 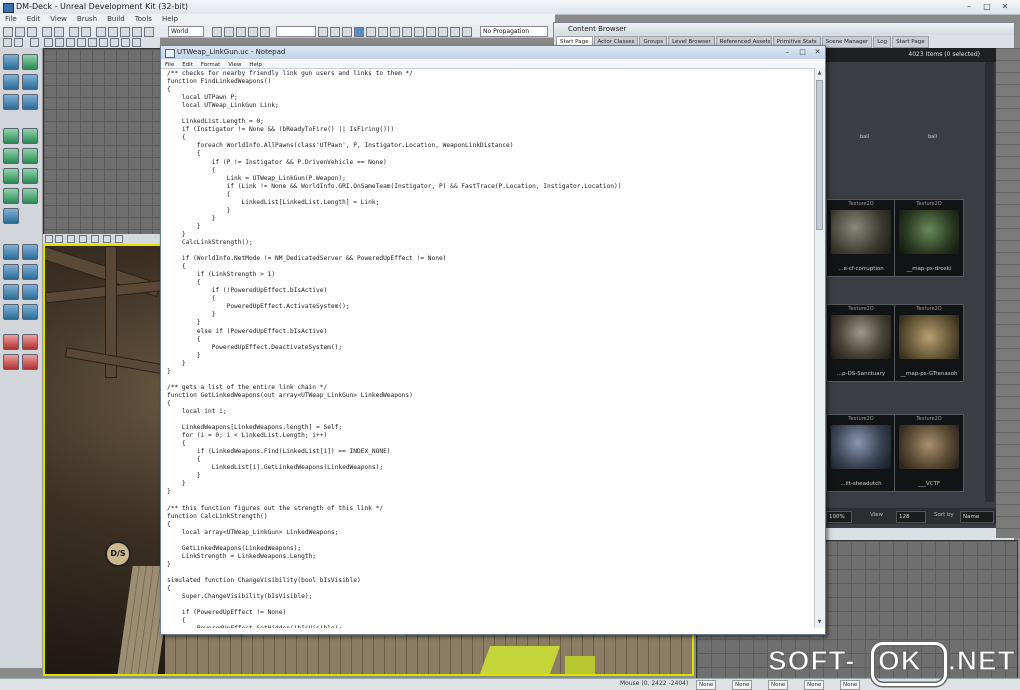 I want to click on snap-icon, so click(x=86, y=32).